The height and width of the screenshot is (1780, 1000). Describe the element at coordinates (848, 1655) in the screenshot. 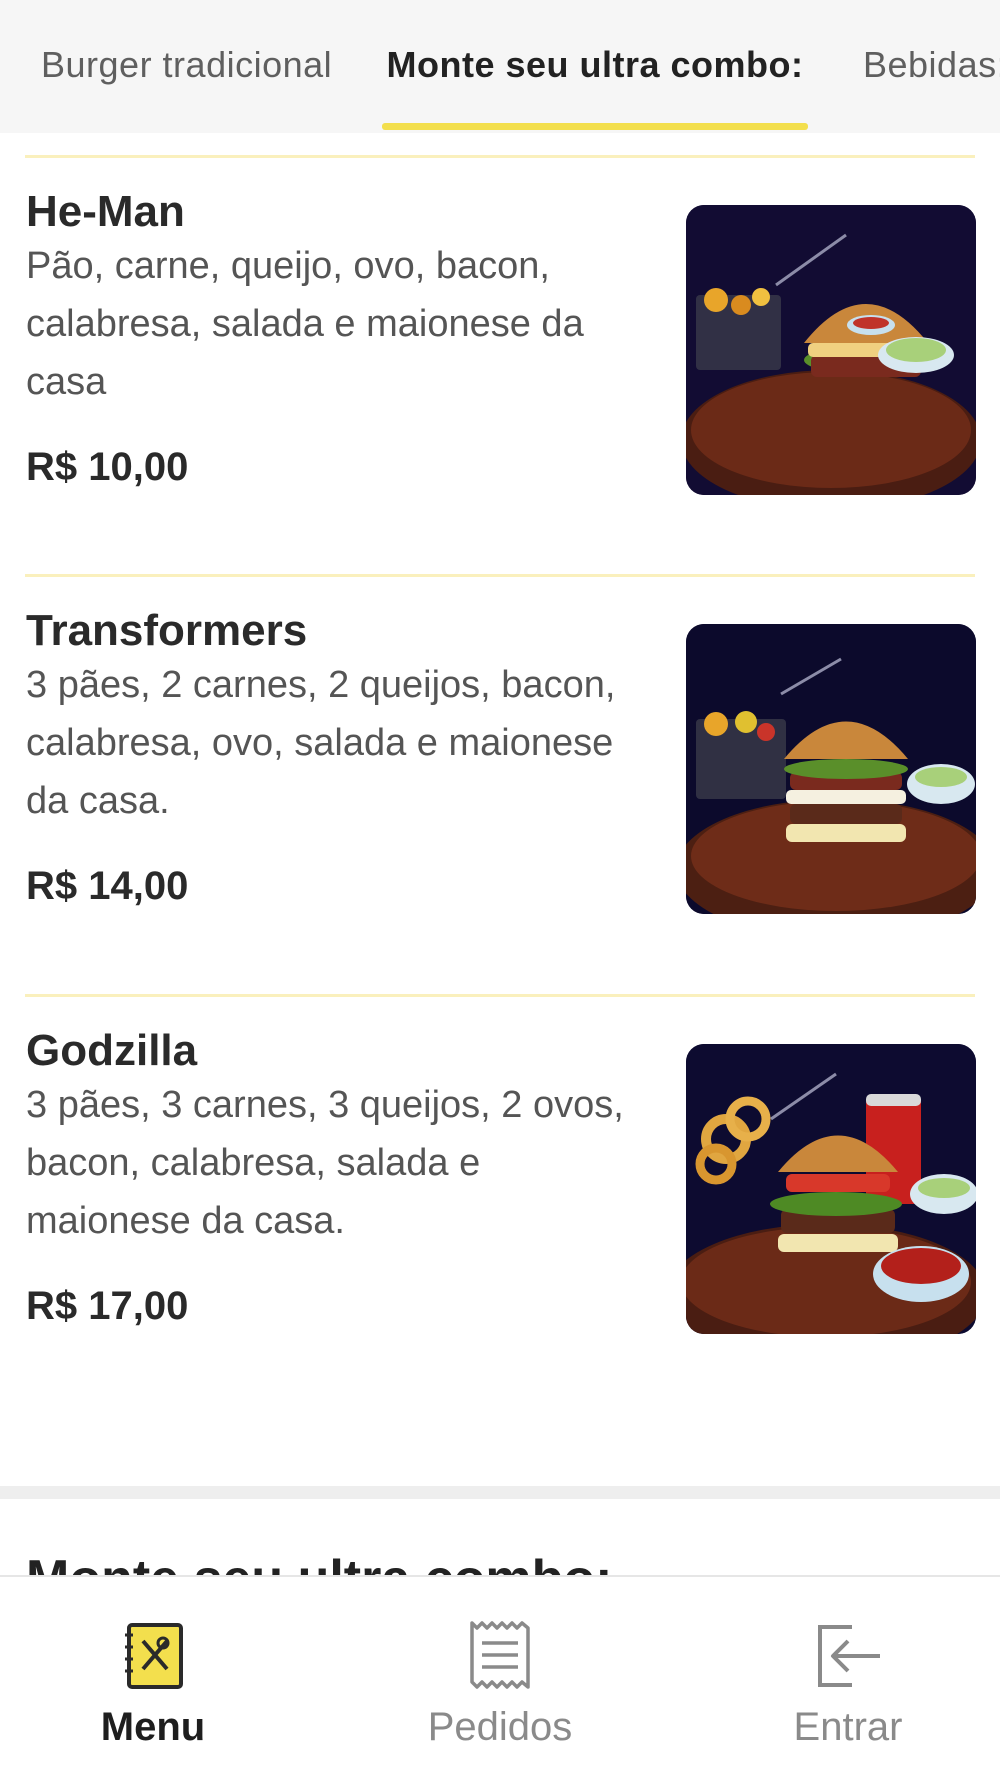

I see `login-arrow-icon` at that location.